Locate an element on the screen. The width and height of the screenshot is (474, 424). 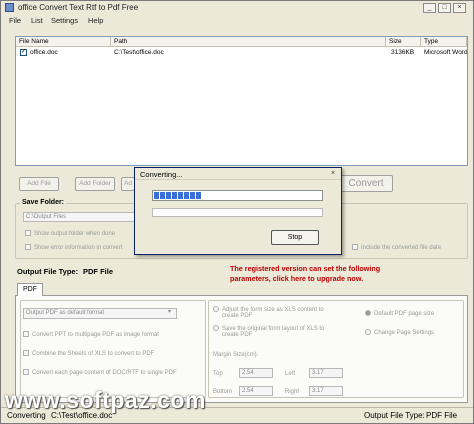
tab-pdf: PDF is located at coordinates (30, 289).